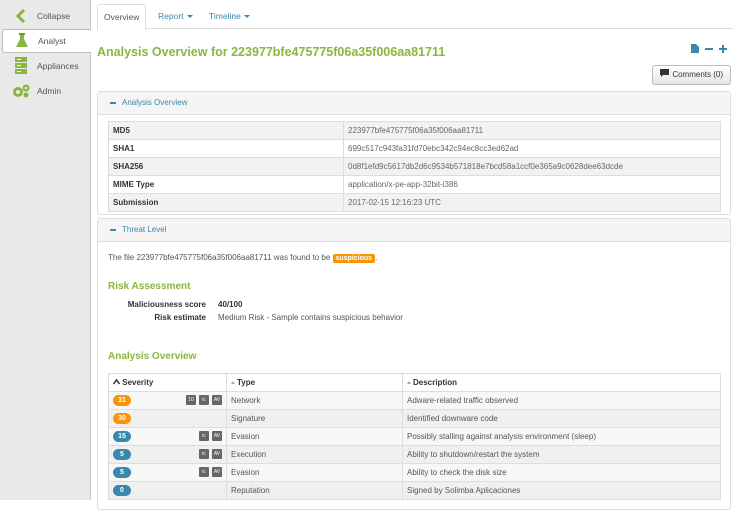 This screenshot has height=510, width=733. I want to click on server-icon, so click(21, 66).